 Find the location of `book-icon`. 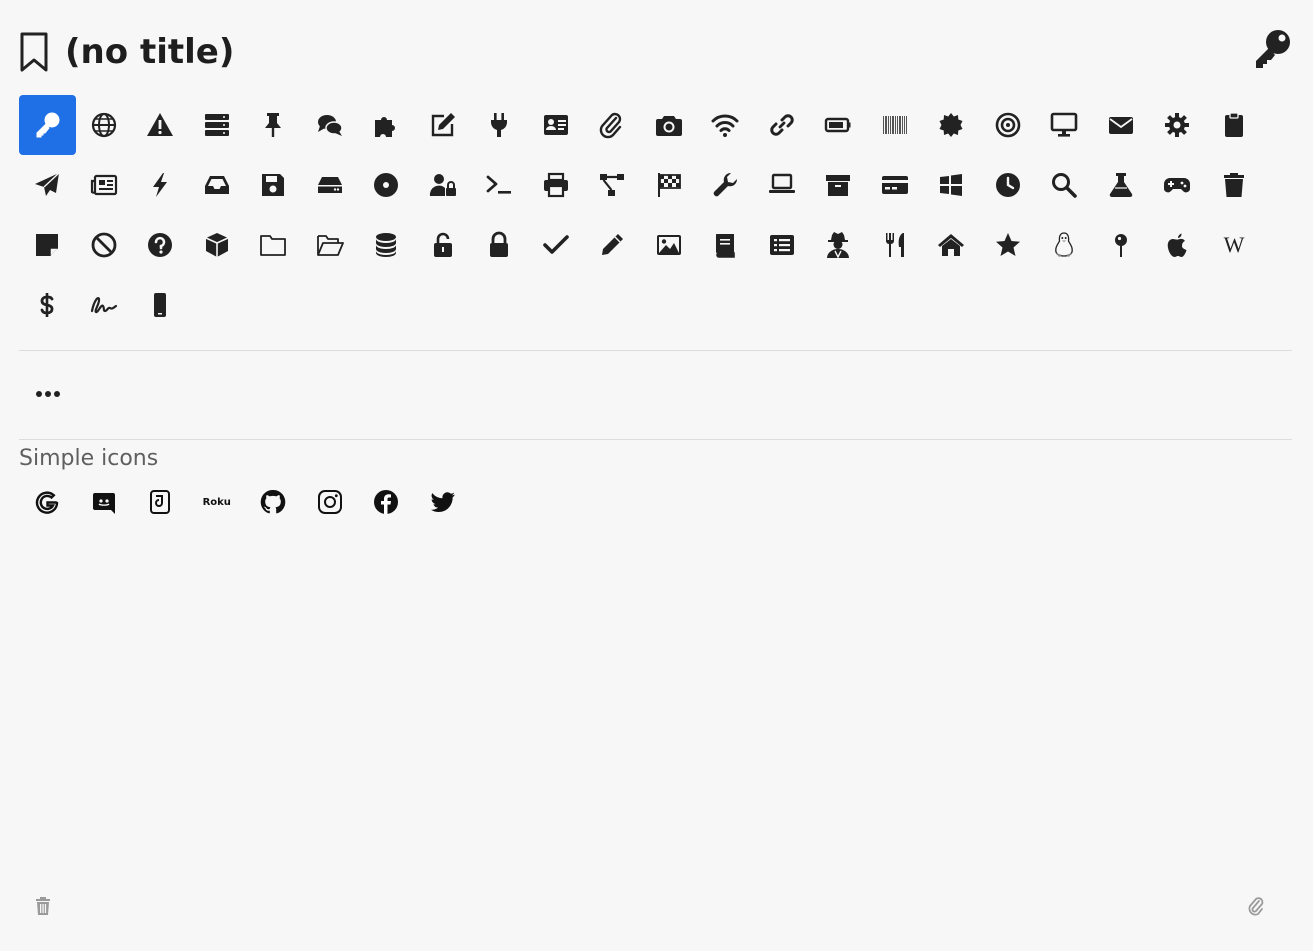

book-icon is located at coordinates (725, 245).